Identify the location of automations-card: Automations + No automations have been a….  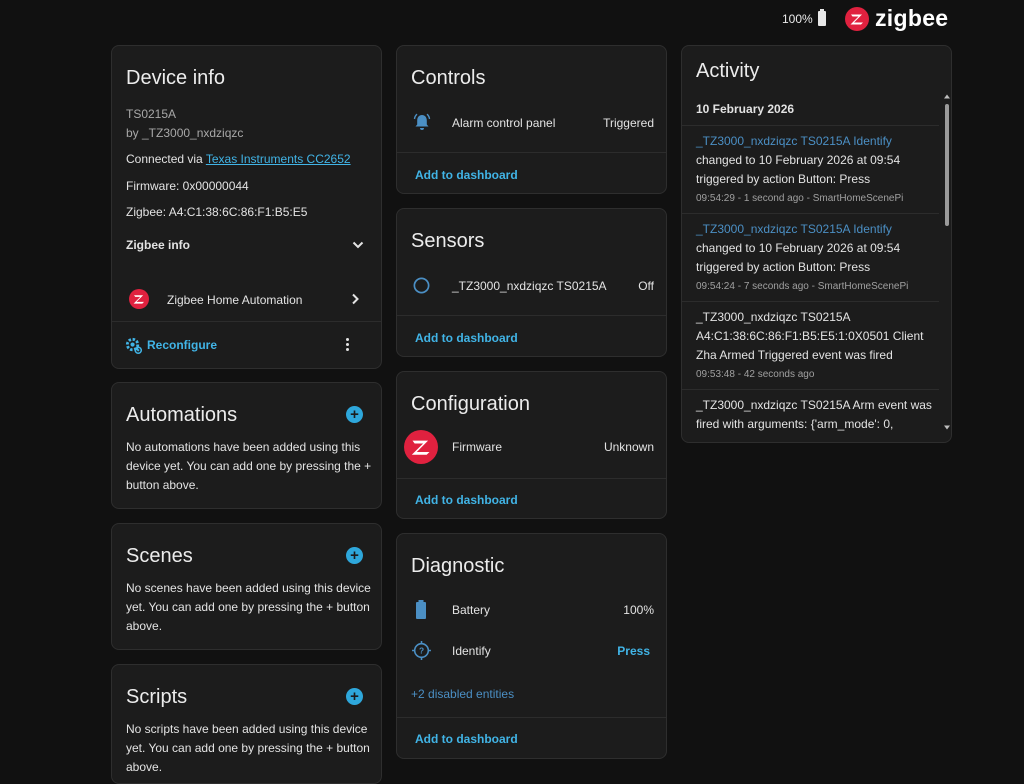
(246, 445).